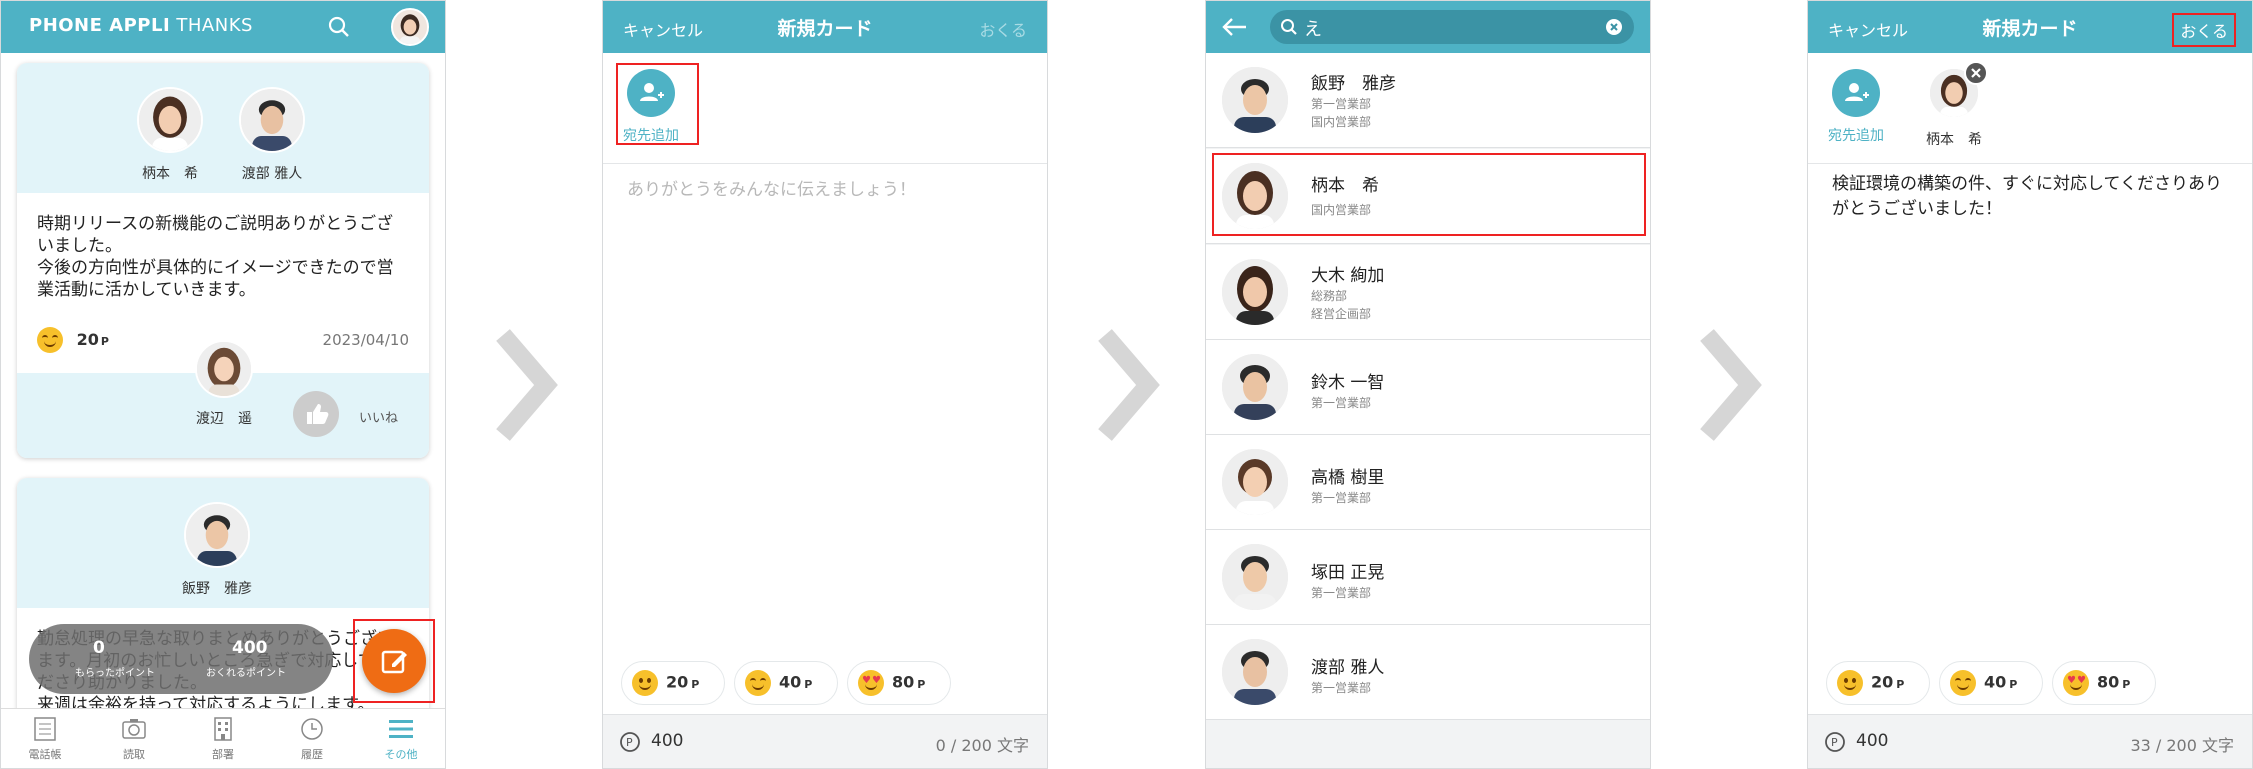 The height and width of the screenshot is (769, 2253). Describe the element at coordinates (1836, 744) in the screenshot. I see `points-icon: P` at that location.